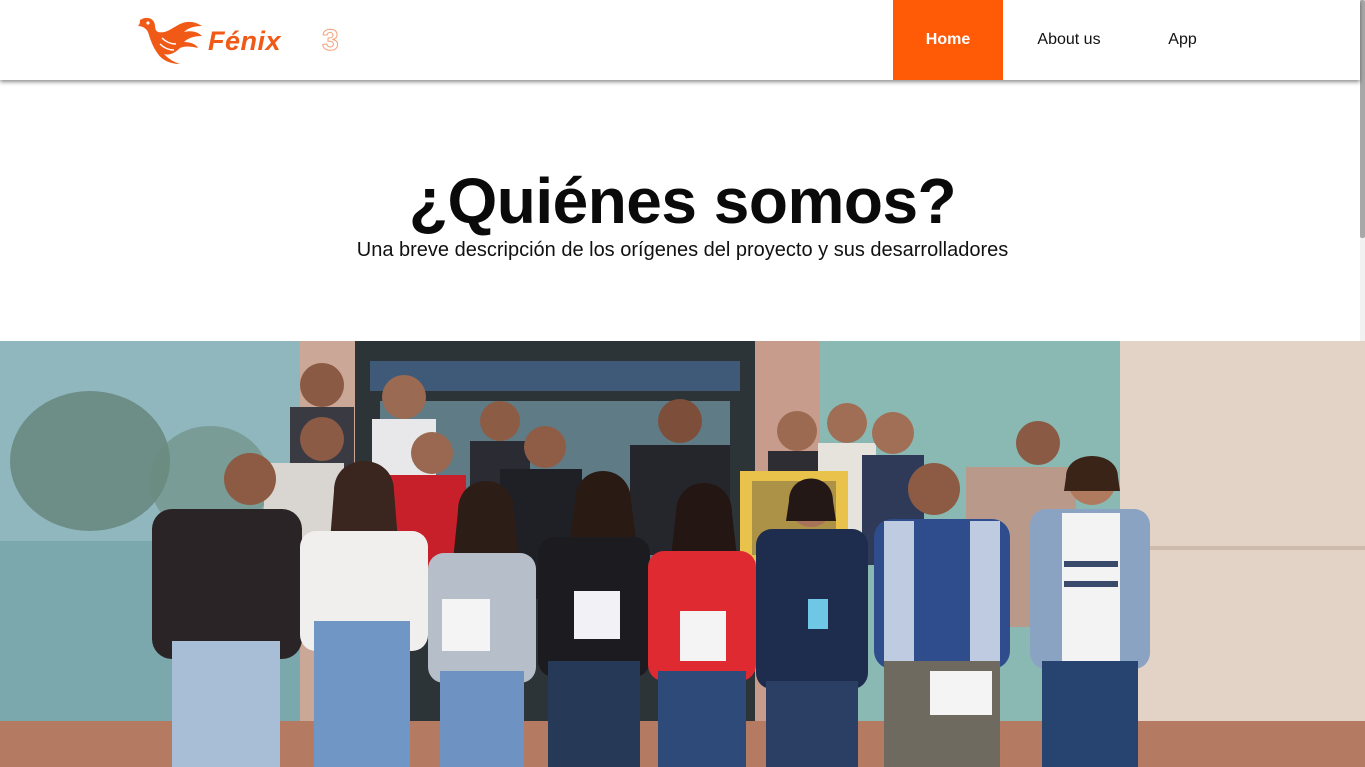 This screenshot has width=1365, height=767. I want to click on nav-app: App, so click(1182, 40).